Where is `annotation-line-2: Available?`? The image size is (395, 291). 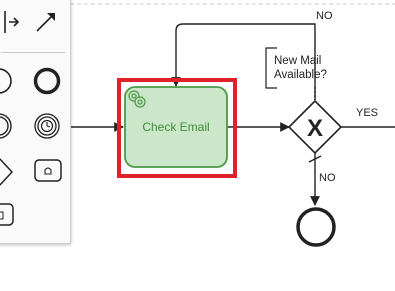
annotation-line-2: Available? is located at coordinates (300, 75).